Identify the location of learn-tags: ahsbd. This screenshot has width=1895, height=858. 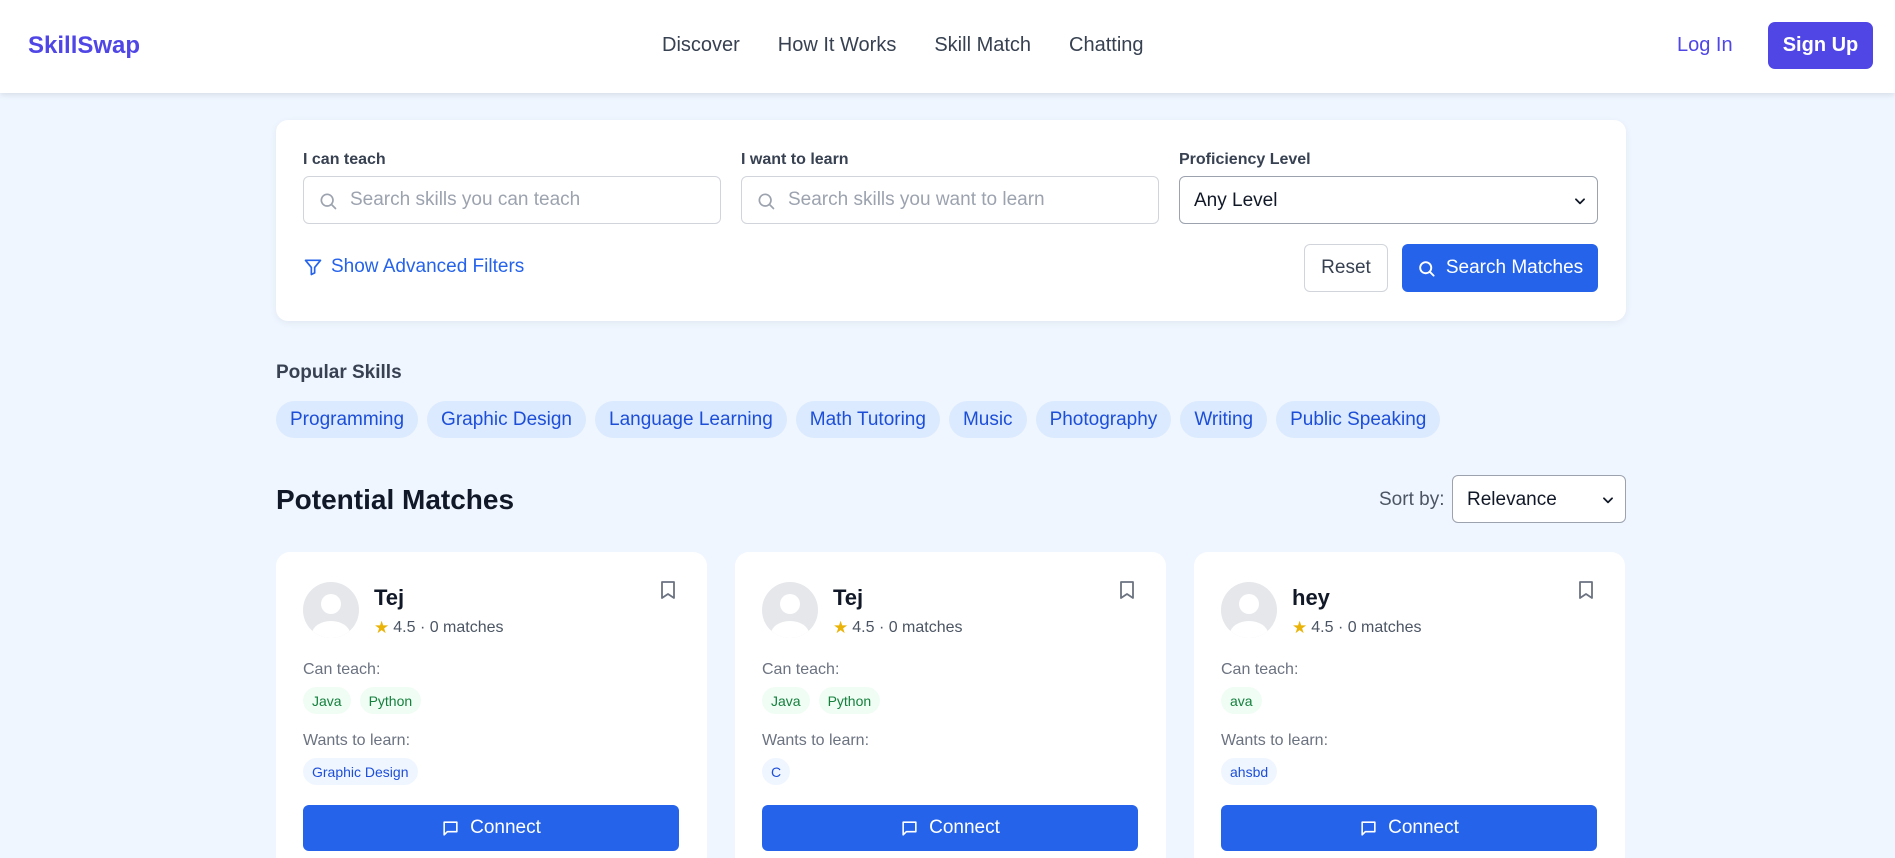
(1249, 771).